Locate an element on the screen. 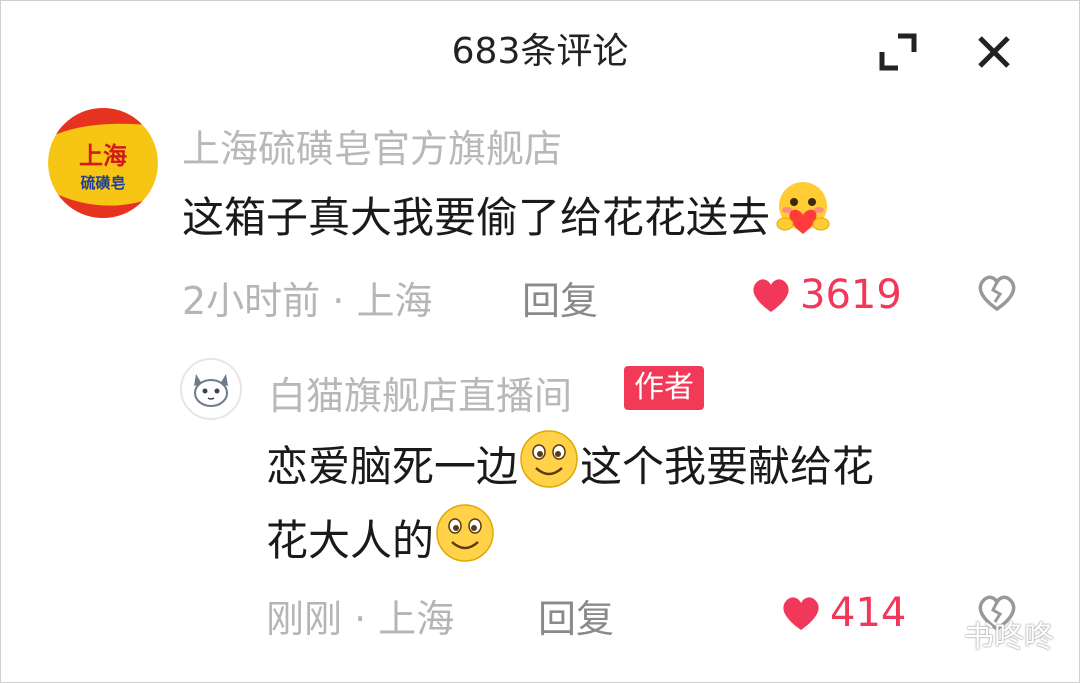 This screenshot has height=683, width=1080. reply-content-line-2: 花大人的 is located at coordinates (381, 543).